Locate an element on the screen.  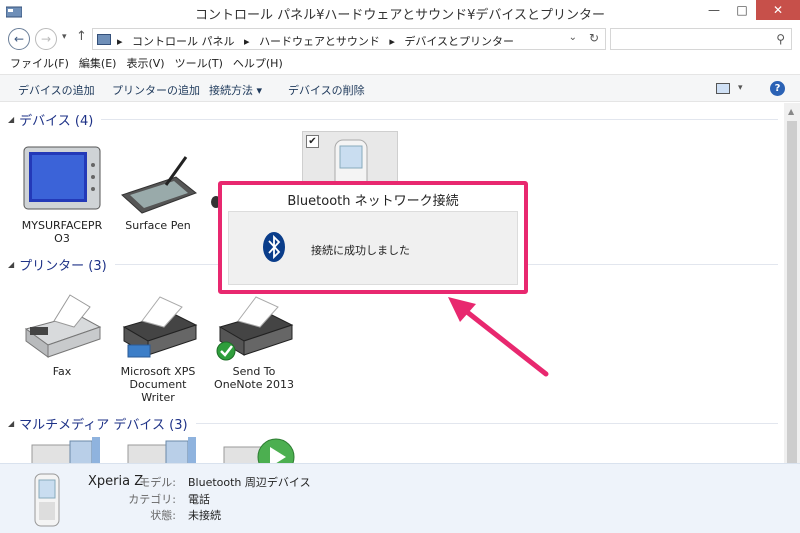
connect-via-button: 接続方法 ▾ is located at coordinates (235, 90).